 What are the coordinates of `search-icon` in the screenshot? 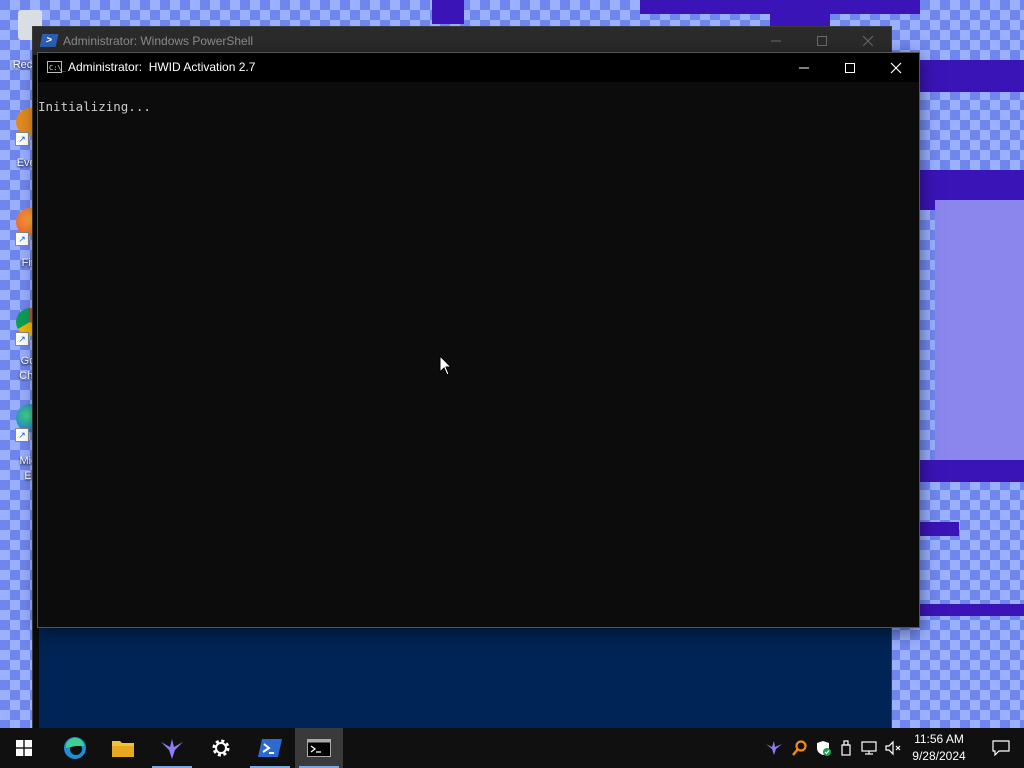 It's located at (799, 748).